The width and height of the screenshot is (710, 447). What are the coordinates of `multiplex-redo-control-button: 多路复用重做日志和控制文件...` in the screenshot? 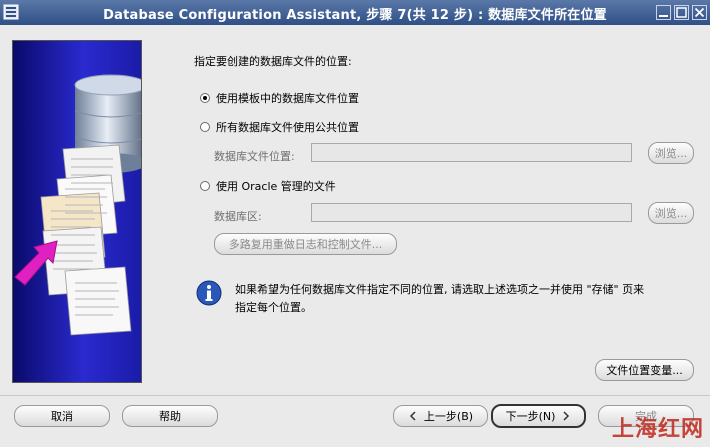 It's located at (305, 244).